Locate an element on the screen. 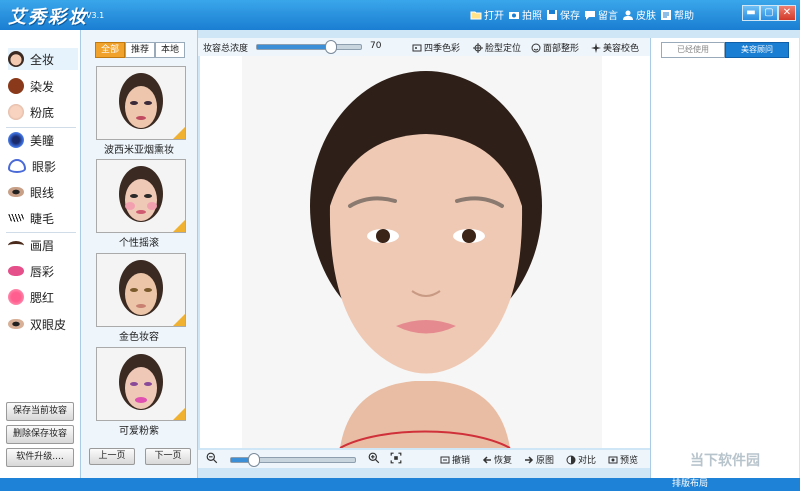 This screenshot has height=491, width=800. face-reshape-button: 面部整形 is located at coordinates (555, 47).